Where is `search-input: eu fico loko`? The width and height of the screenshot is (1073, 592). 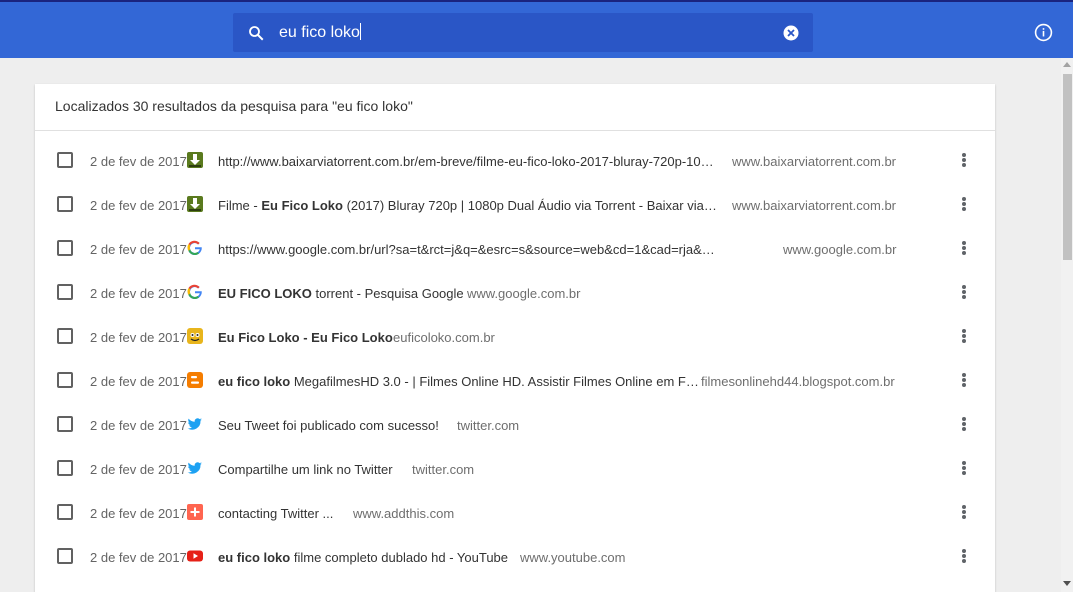
search-input: eu fico loko is located at coordinates (320, 33).